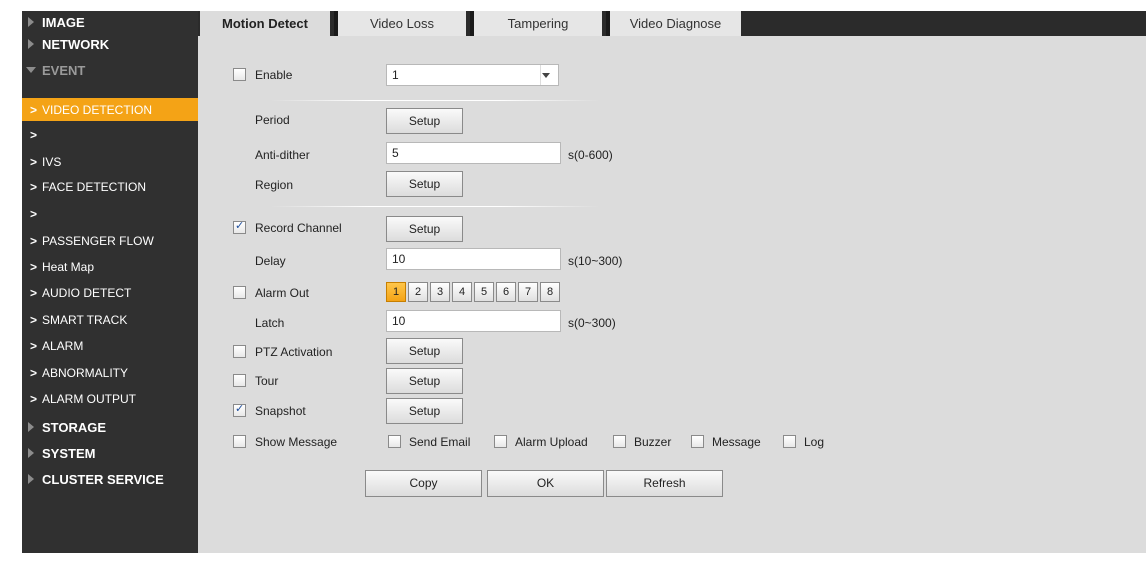  What do you see at coordinates (103, 479) in the screenshot?
I see `sidebar-item-label: CLUSTER SERVICE` at bounding box center [103, 479].